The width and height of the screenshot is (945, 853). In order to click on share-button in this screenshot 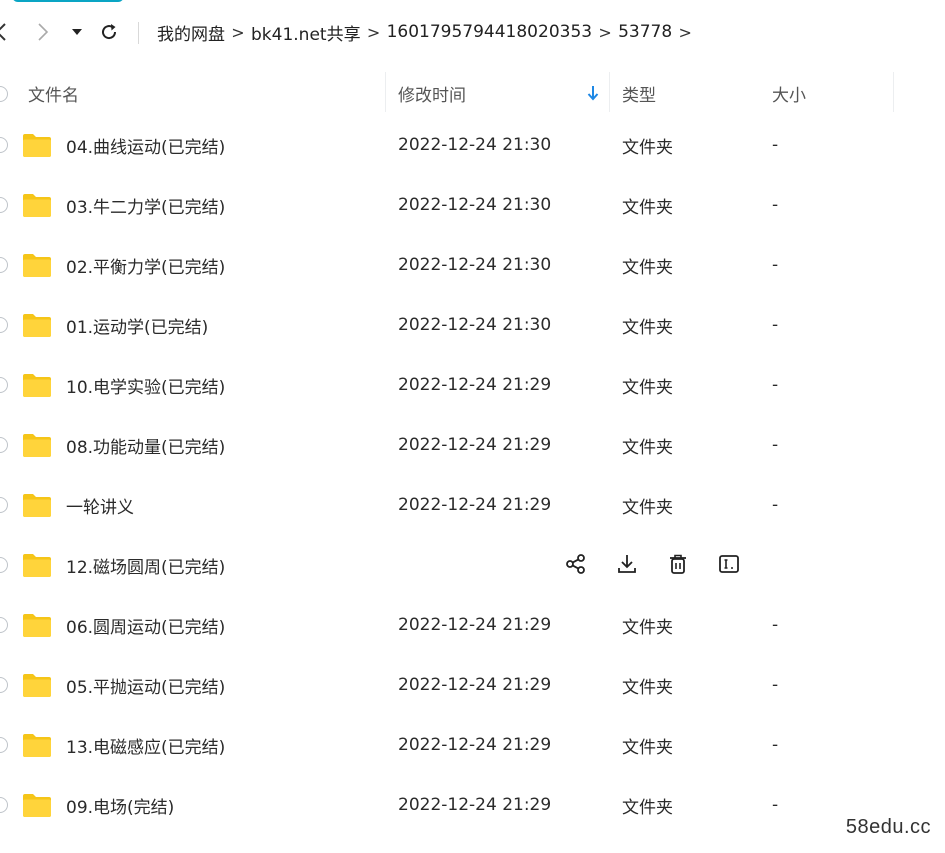, I will do `click(576, 566)`.